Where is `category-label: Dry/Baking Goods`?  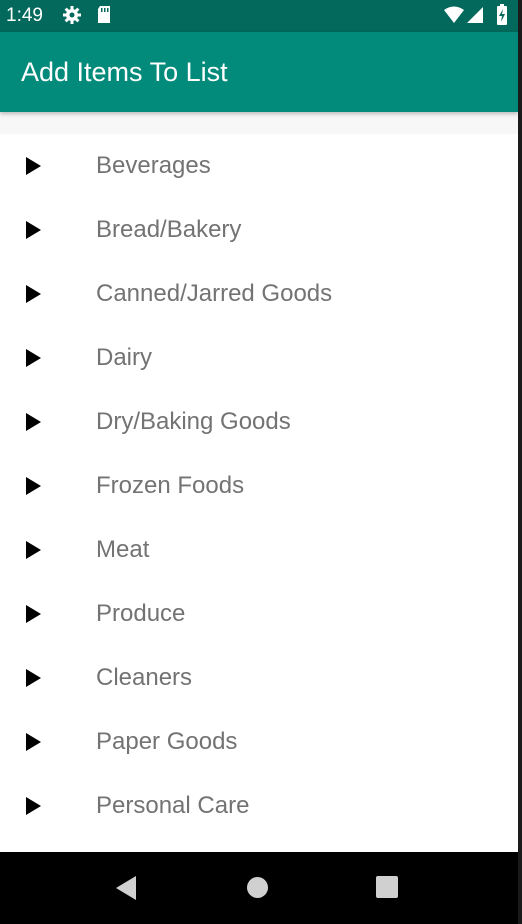
category-label: Dry/Baking Goods is located at coordinates (193, 421).